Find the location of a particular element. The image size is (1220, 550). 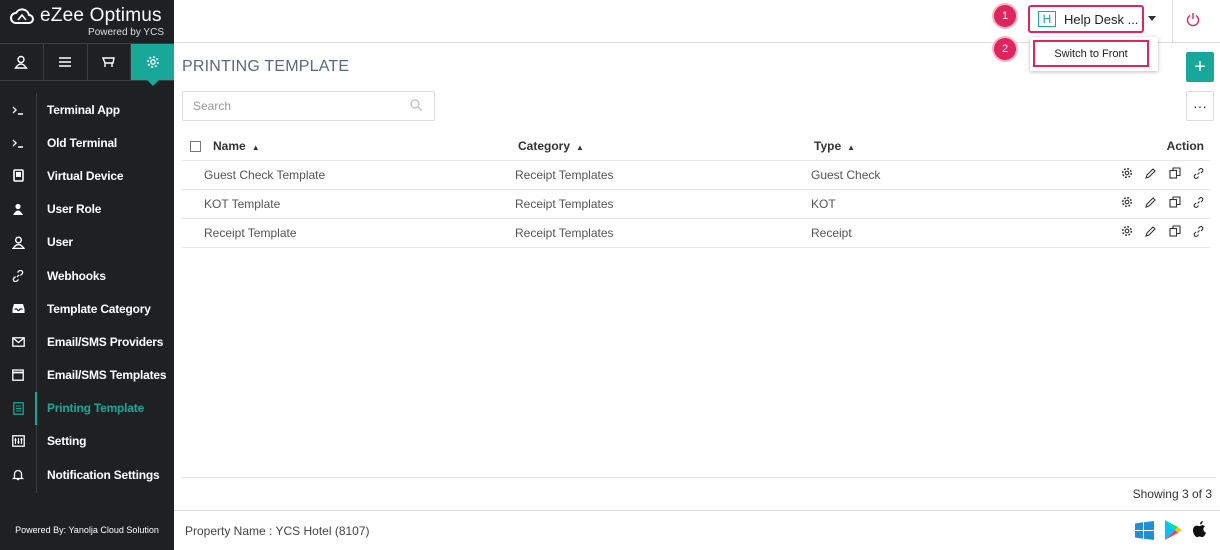

property-name: Property Name : YCS Hotel (8107) is located at coordinates (277, 531).